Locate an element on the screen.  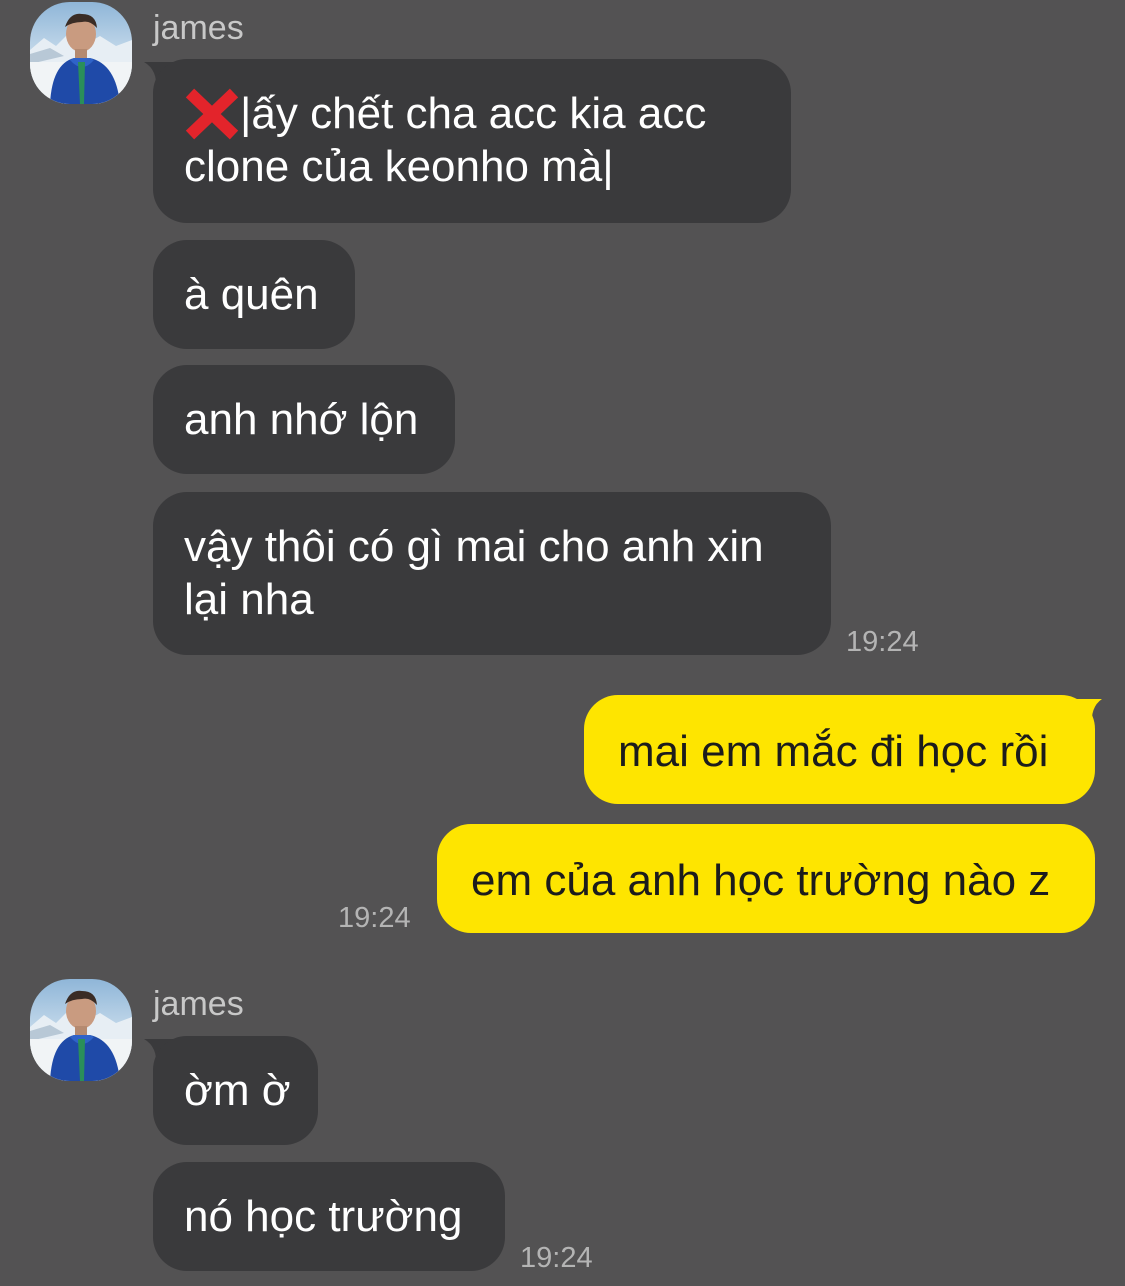
message-line: |ấy chết cha acc kia acc is located at coordinates (471, 113).